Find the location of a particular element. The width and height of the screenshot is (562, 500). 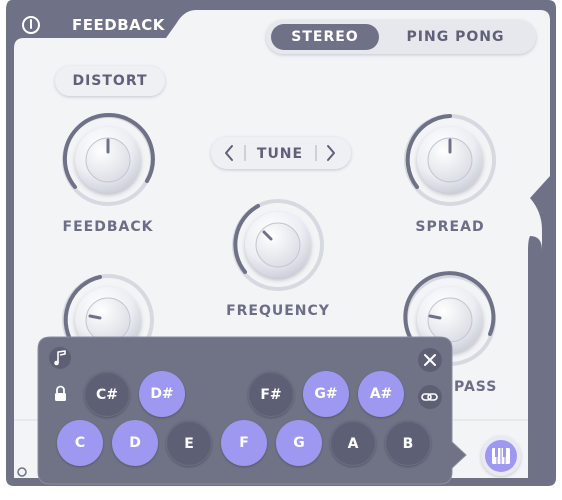

note-key-c: C is located at coordinates (80, 443).